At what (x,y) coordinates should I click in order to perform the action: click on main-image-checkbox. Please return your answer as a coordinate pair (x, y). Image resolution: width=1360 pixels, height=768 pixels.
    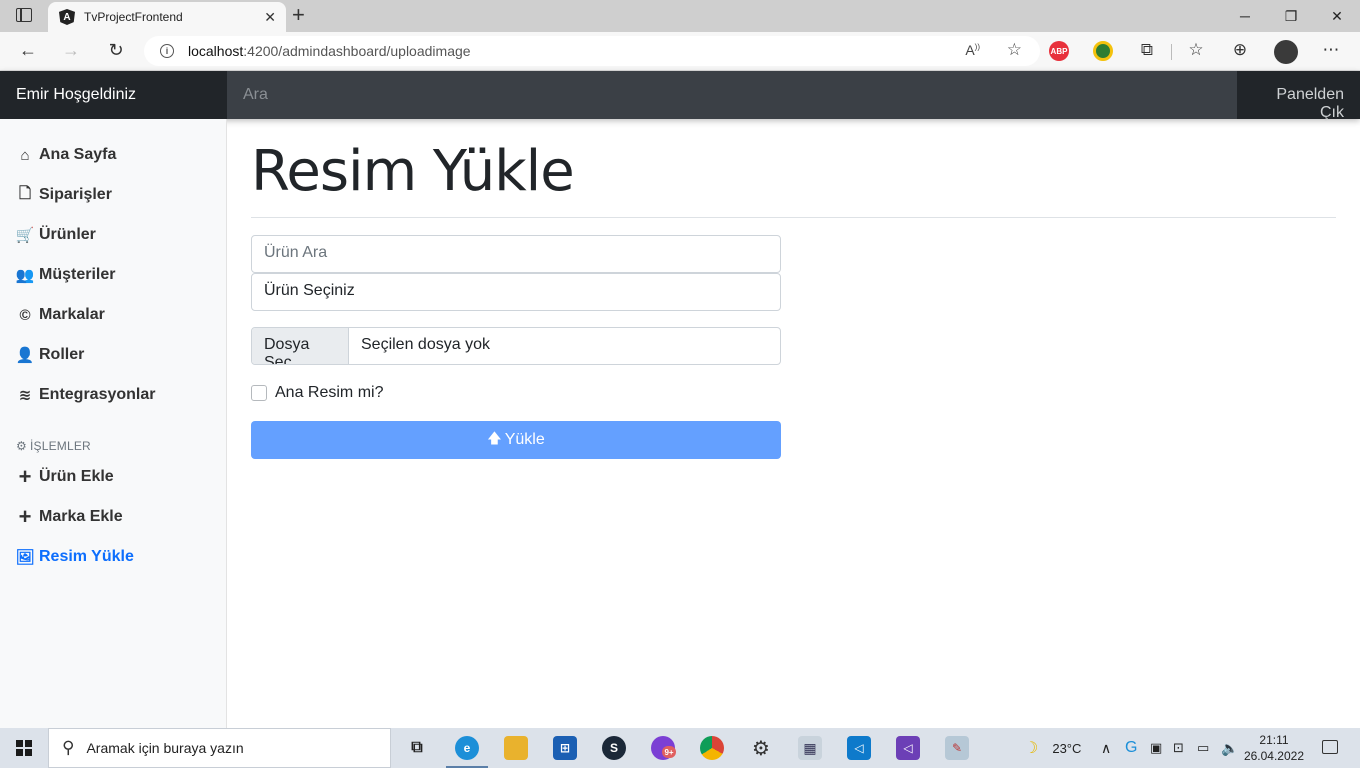
    Looking at the image, I should click on (259, 393).